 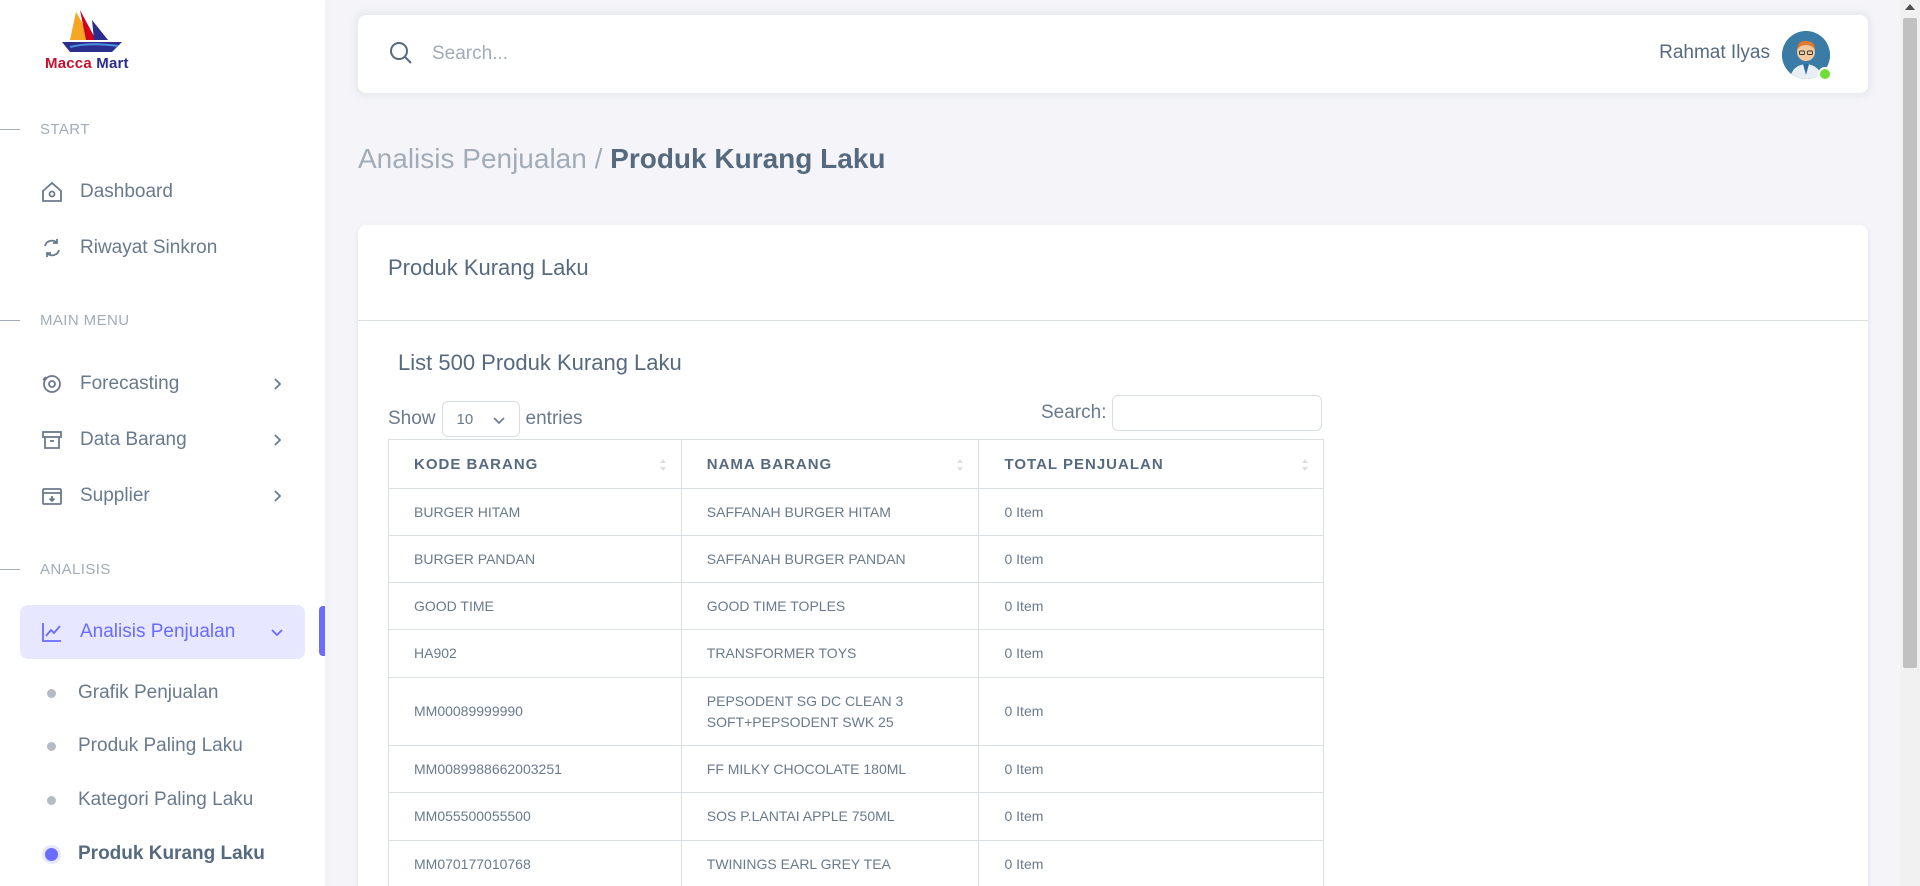 I want to click on sidebar-item-analisis-penjualan: Analisis Penjualan, so click(x=162, y=632).